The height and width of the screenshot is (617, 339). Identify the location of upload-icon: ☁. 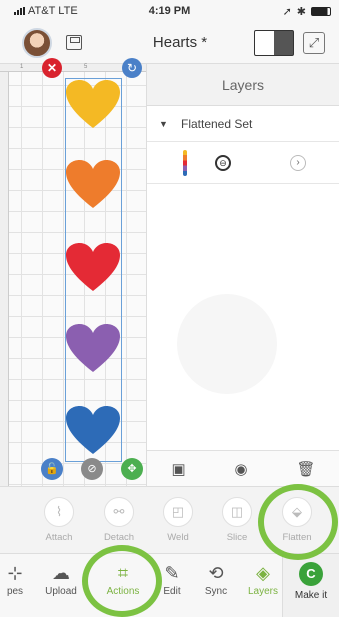
(61, 573).